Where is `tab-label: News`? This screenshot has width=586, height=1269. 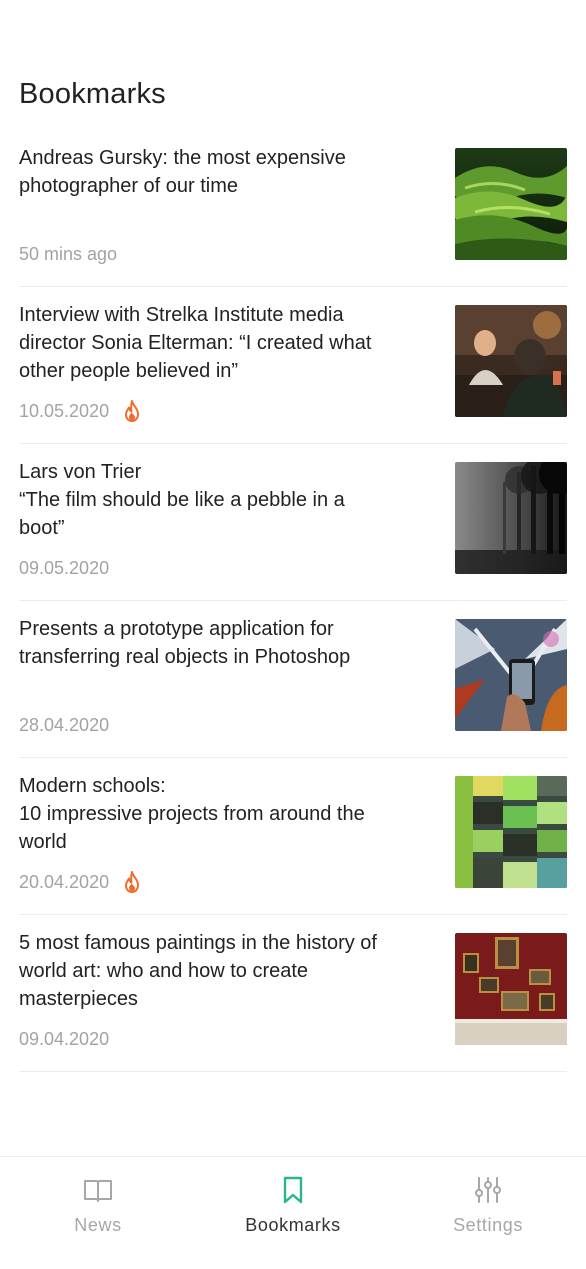 tab-label: News is located at coordinates (98, 1225).